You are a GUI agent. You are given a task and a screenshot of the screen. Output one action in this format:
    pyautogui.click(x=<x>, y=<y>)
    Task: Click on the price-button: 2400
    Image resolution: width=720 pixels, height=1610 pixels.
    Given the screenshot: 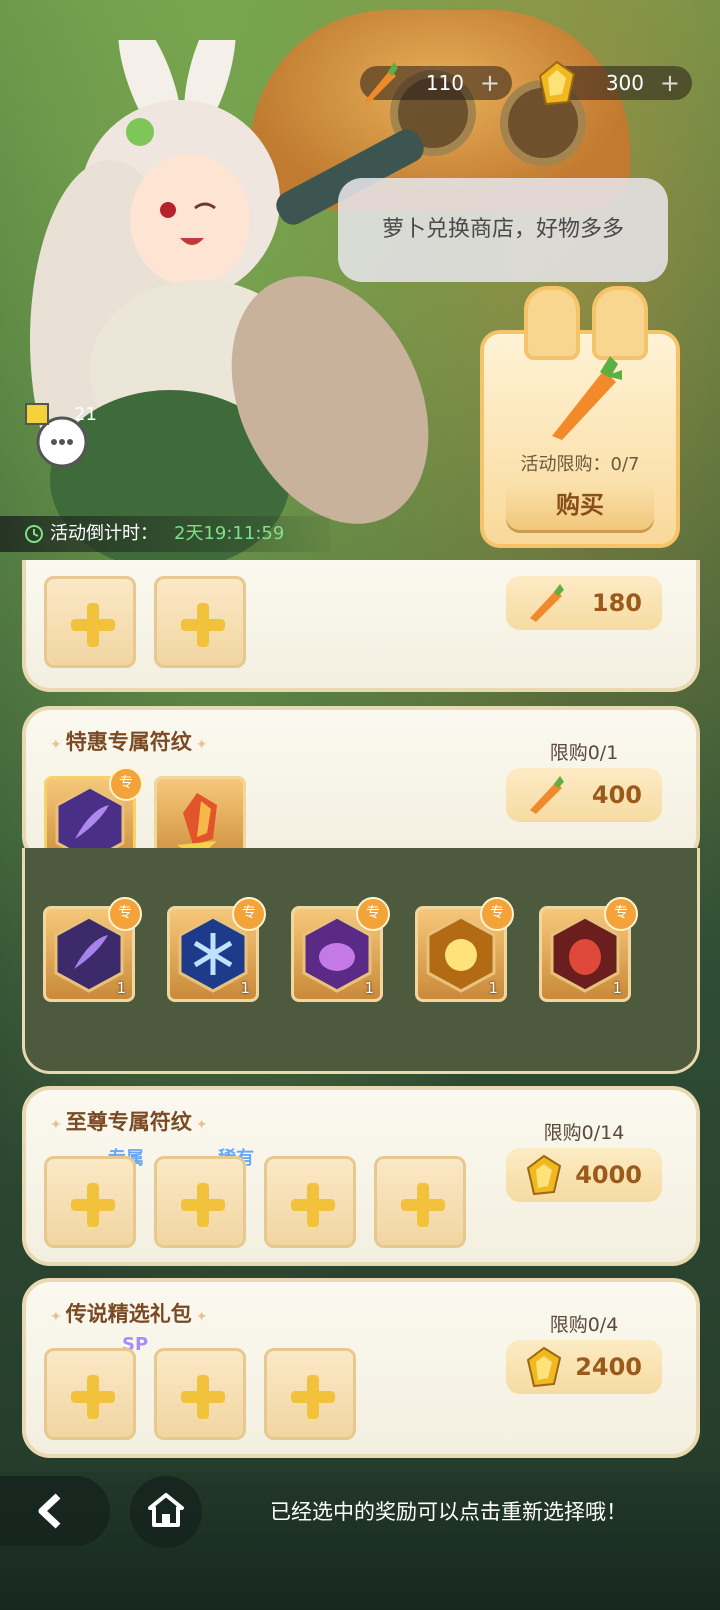 What is the action you would take?
    pyautogui.click(x=584, y=1367)
    